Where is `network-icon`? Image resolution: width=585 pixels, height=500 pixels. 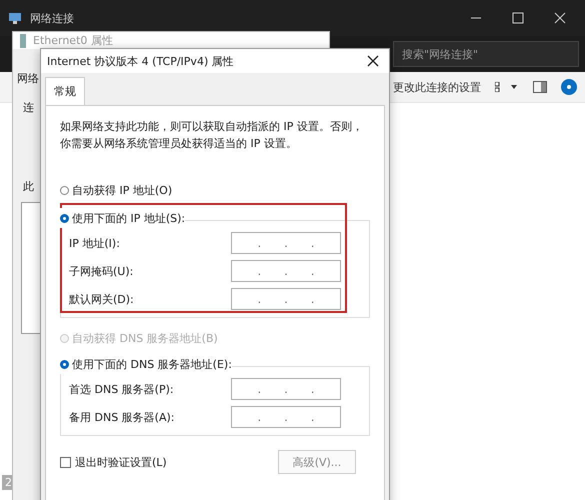
network-icon is located at coordinates (15, 18).